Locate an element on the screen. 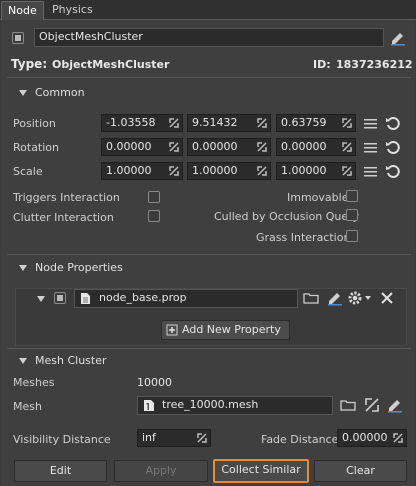 The image size is (416, 486). edit-mesh-icon is located at coordinates (395, 405).